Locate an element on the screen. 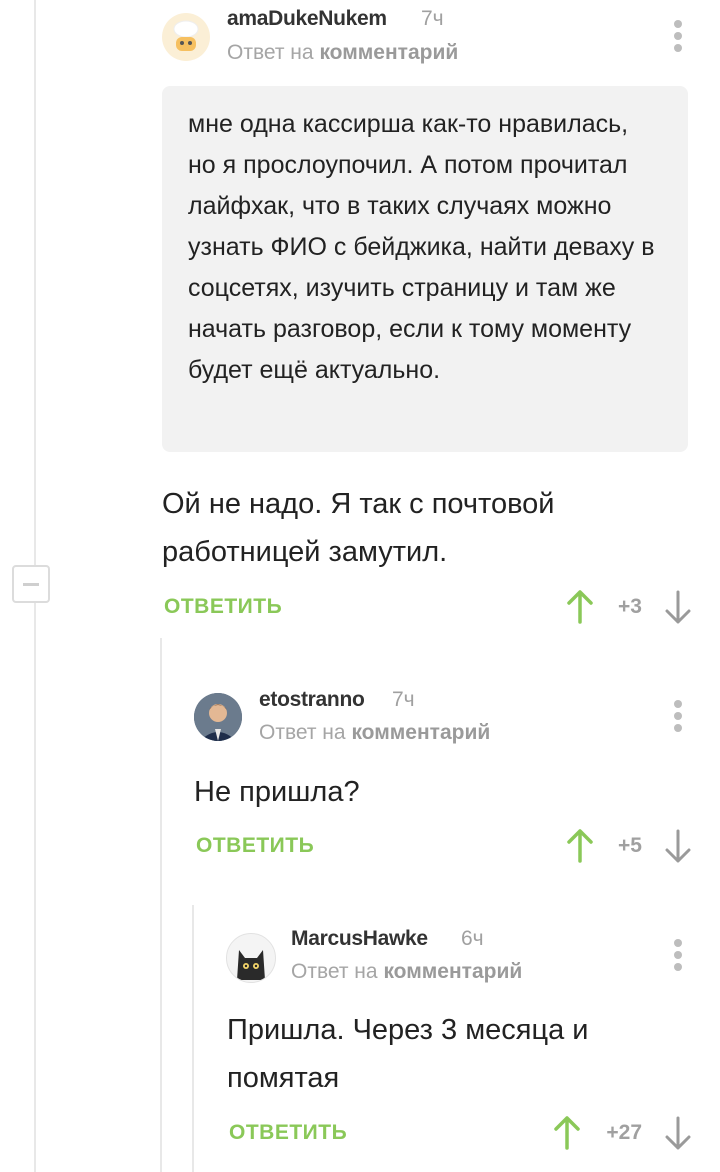 The width and height of the screenshot is (720, 1172). avatar is located at coordinates (251, 958).